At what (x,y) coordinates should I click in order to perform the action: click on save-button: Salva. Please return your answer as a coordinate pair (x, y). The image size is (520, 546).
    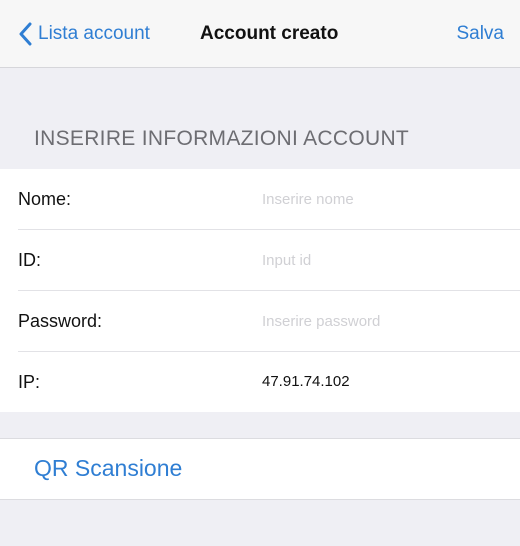
    Looking at the image, I should click on (480, 34).